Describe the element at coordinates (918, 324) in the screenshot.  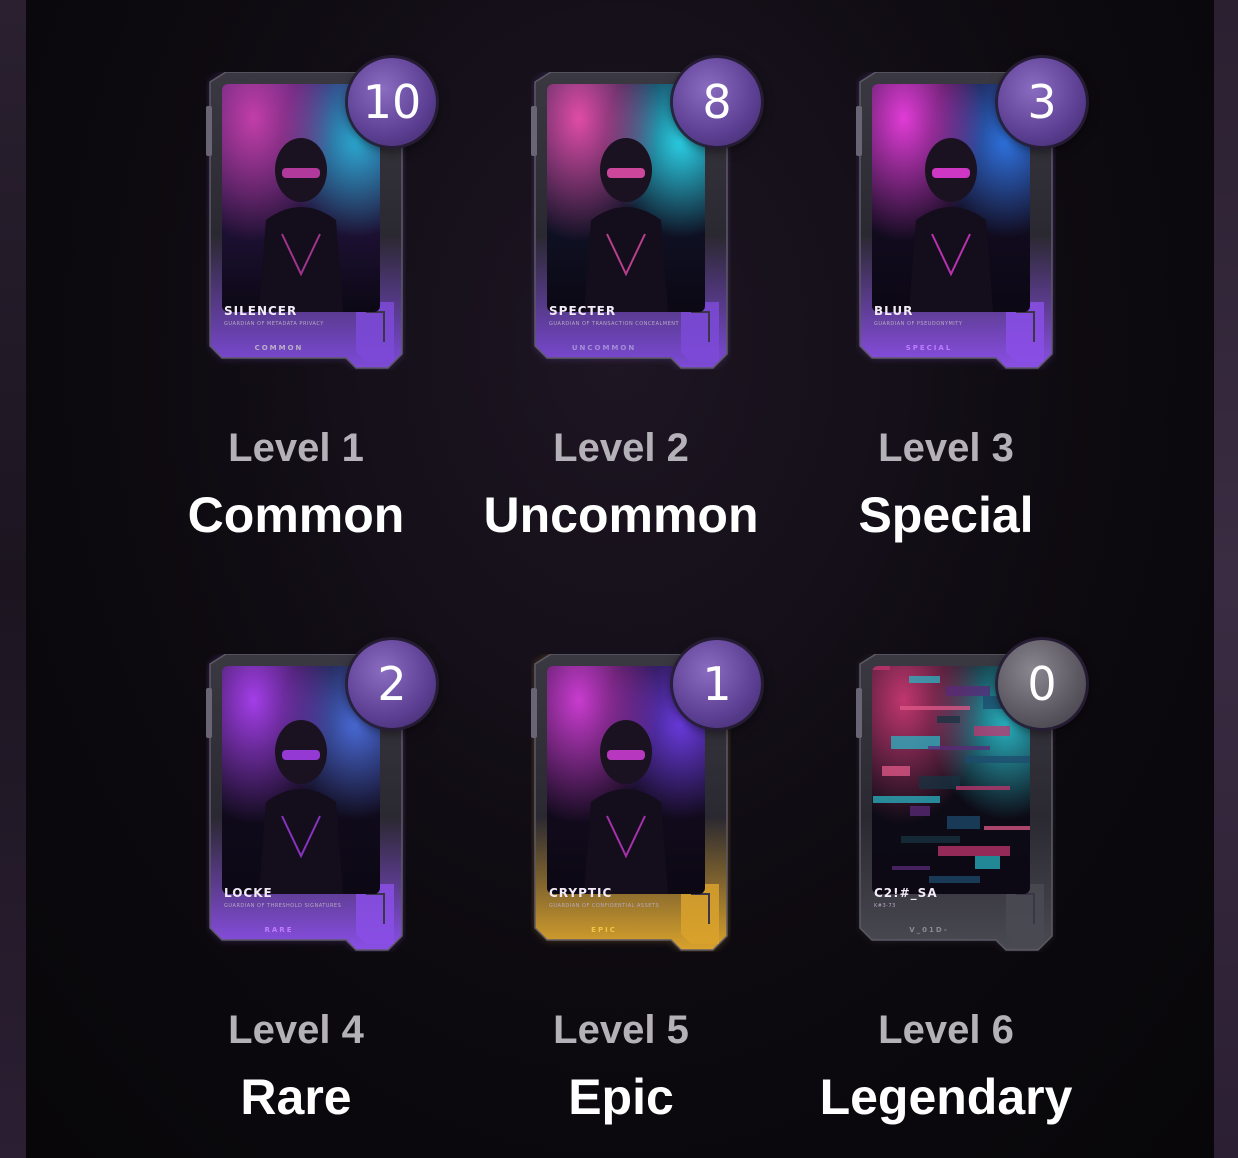
I see `card-subtitle: GUARDIAN OF PSEUDONYMITY` at that location.